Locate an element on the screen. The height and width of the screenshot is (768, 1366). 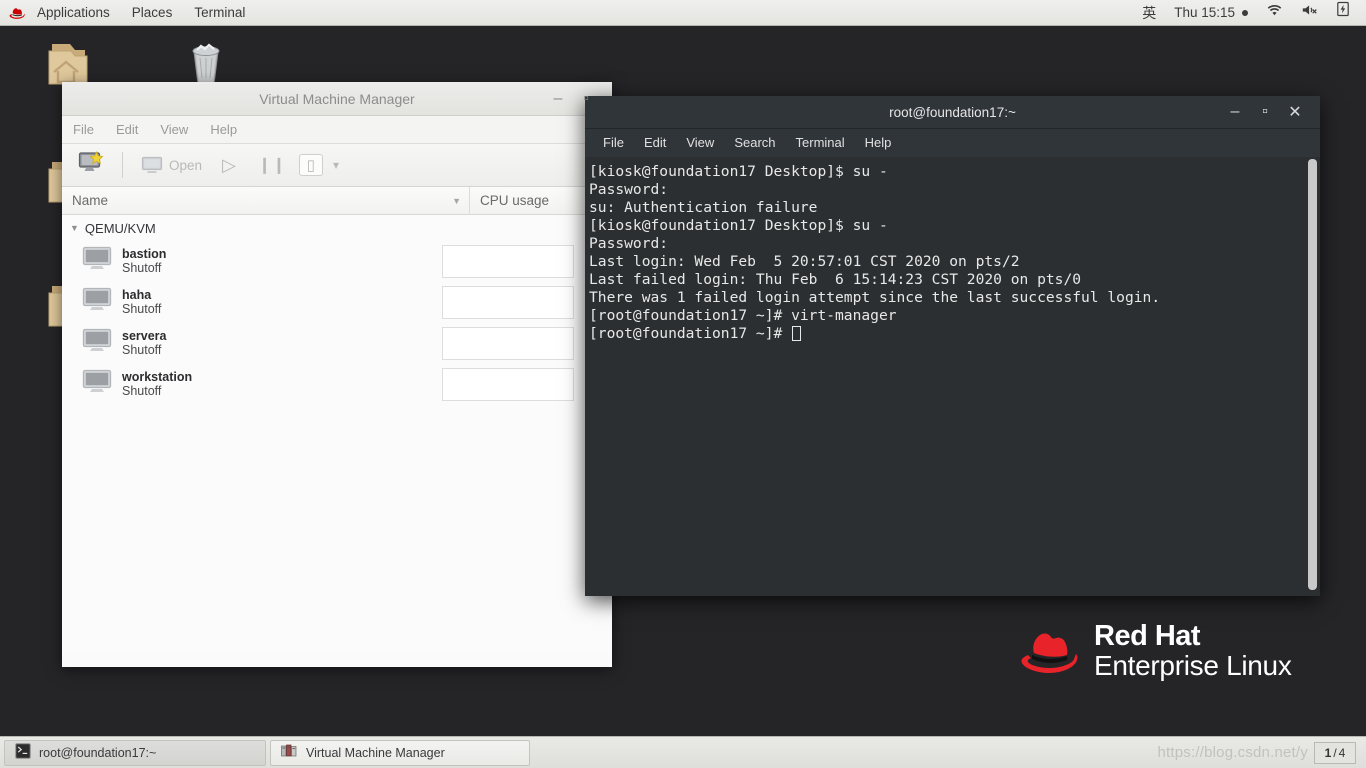
vmm-maximize-button: ▫ is located at coordinates (586, 99).